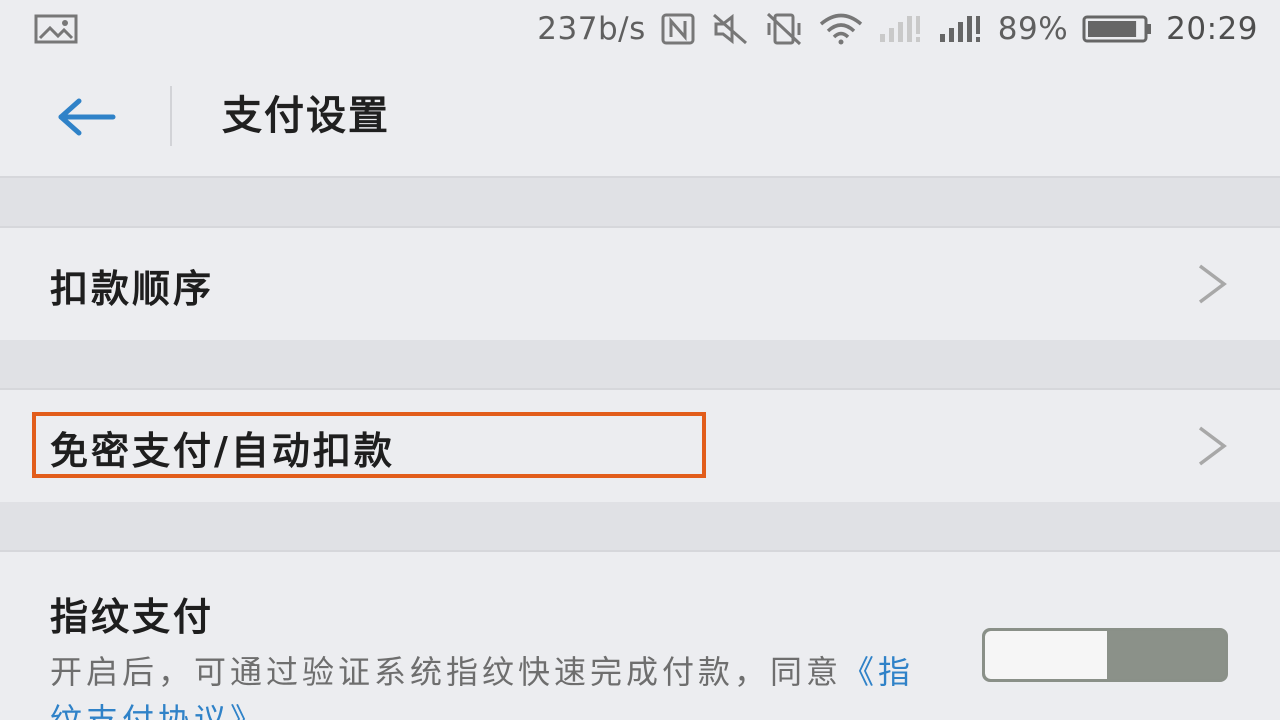  What do you see at coordinates (132, 289) in the screenshot?
I see `settings-item-label: 扣款顺序` at bounding box center [132, 289].